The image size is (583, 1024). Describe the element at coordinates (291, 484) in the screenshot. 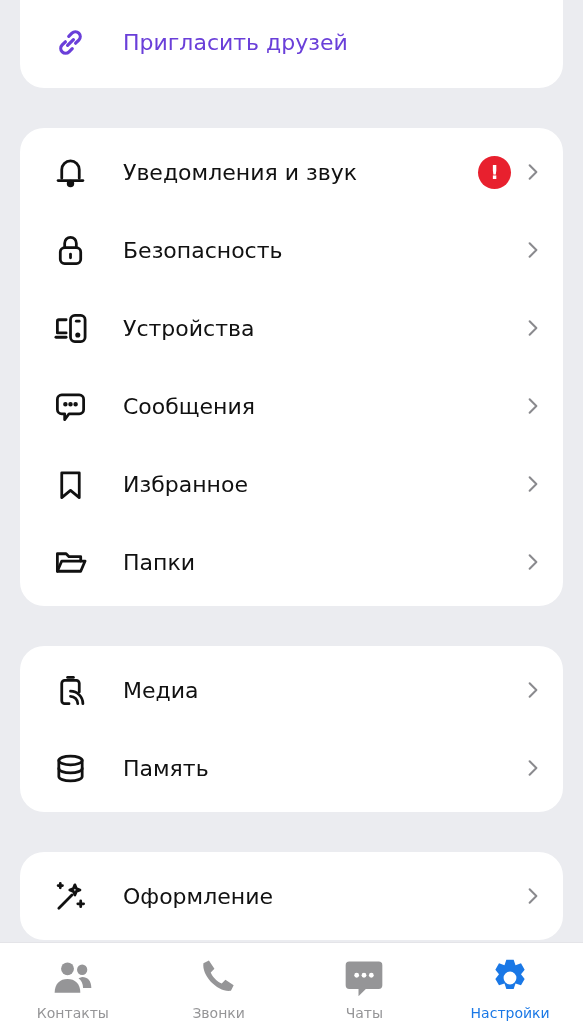

I see `settings-item: Избранное` at that location.